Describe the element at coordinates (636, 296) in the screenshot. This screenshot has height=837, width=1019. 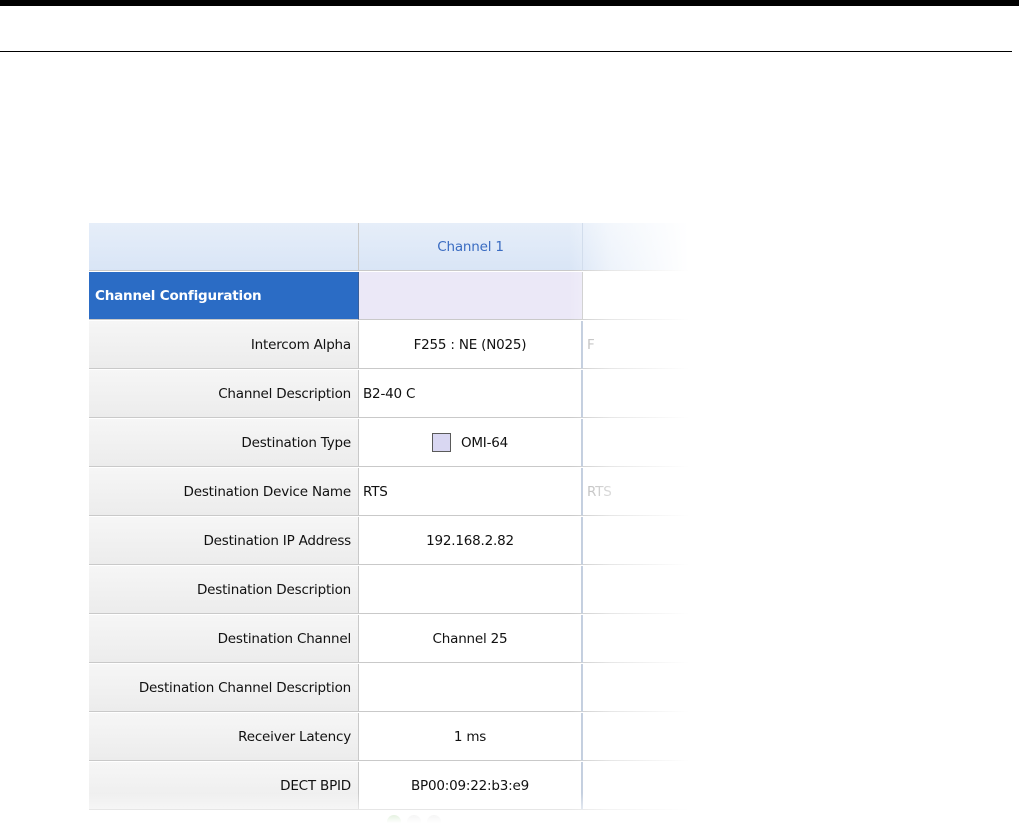
I see `section-next-cell` at that location.